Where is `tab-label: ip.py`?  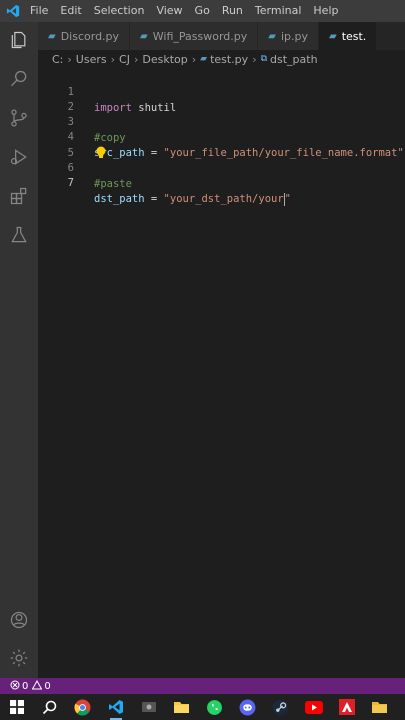
tab-label: ip.py is located at coordinates (294, 36).